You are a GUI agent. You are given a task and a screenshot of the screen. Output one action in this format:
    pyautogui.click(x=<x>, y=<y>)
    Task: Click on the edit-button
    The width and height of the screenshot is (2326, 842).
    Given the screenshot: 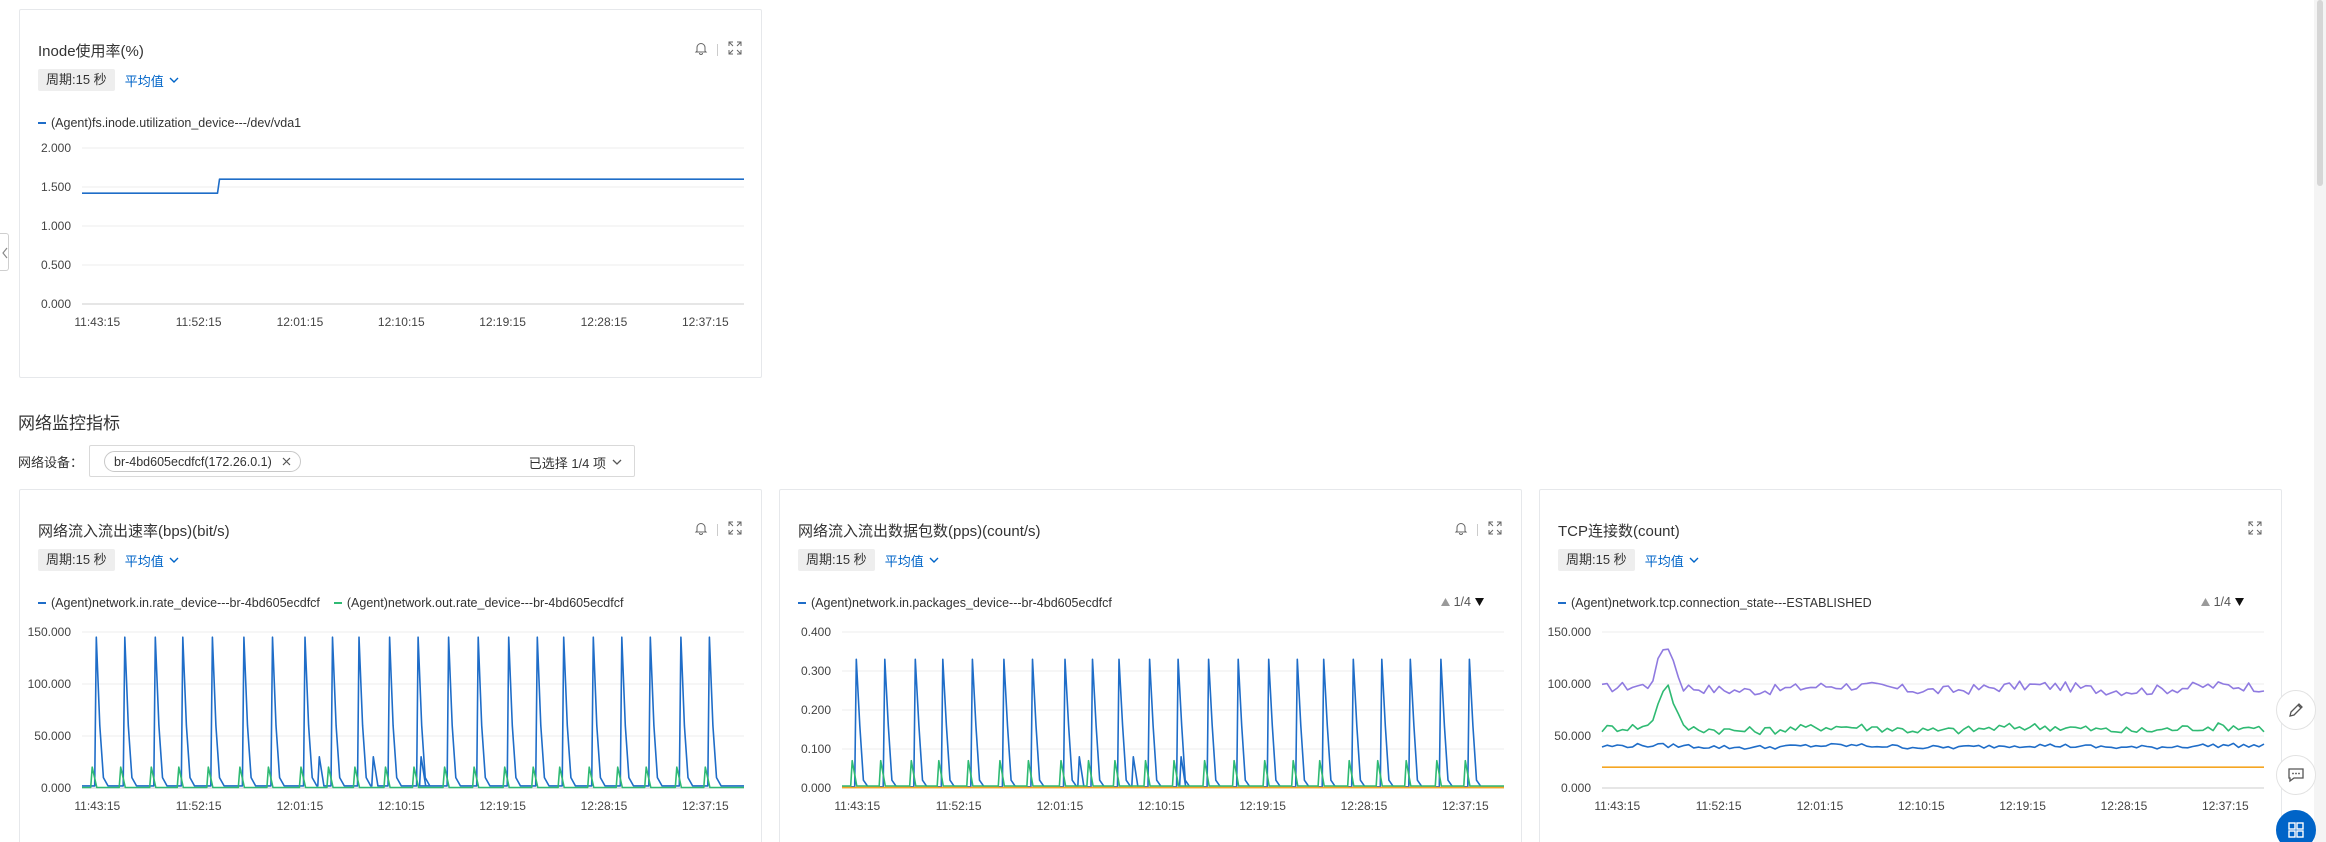 What is the action you would take?
    pyautogui.click(x=2296, y=710)
    